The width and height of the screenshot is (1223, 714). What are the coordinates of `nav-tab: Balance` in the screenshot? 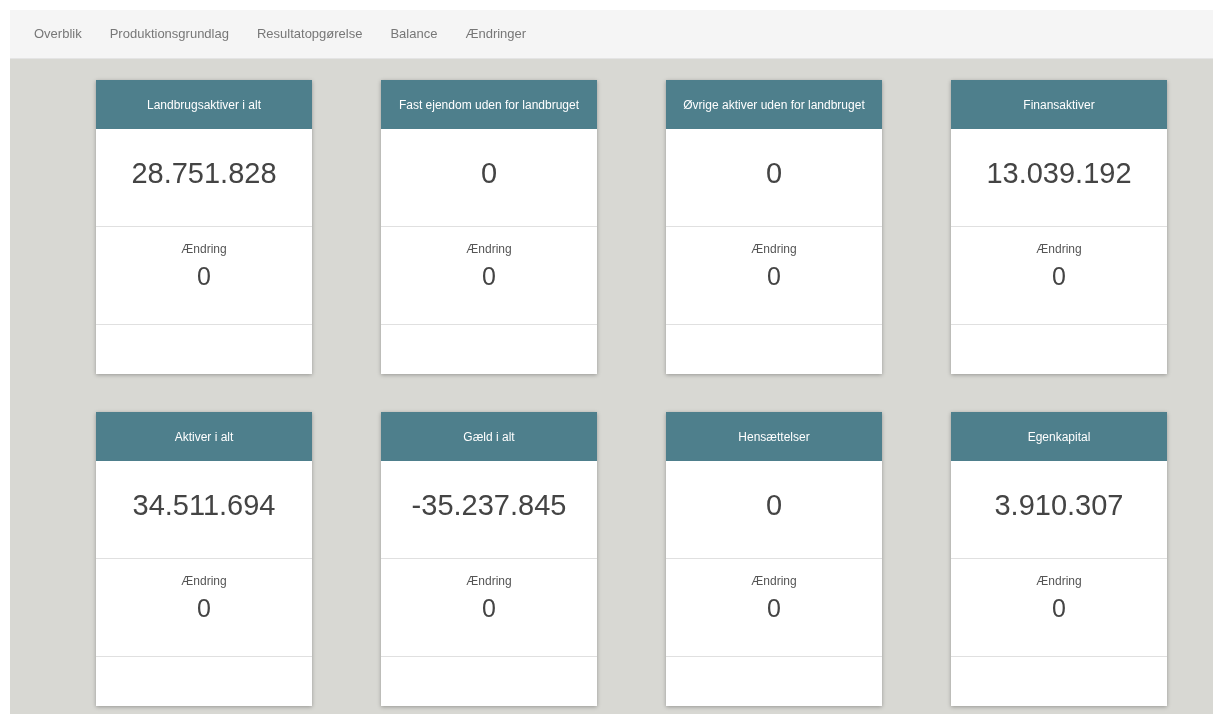 It's located at (414, 34).